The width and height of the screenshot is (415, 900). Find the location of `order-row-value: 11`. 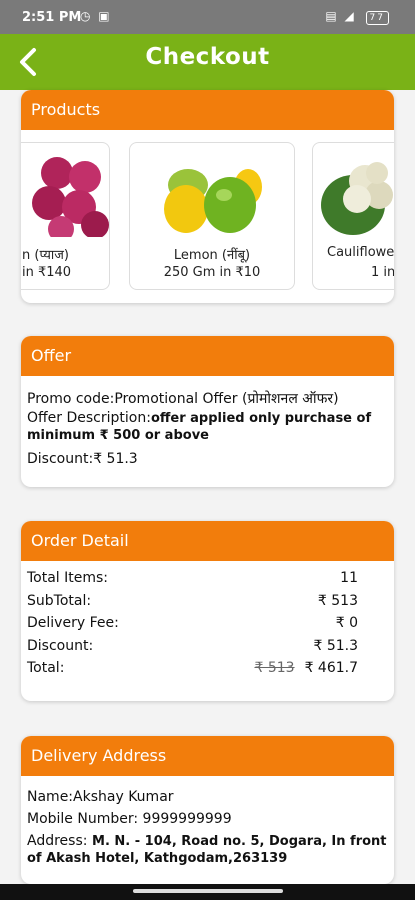

order-row-value: 11 is located at coordinates (349, 578).